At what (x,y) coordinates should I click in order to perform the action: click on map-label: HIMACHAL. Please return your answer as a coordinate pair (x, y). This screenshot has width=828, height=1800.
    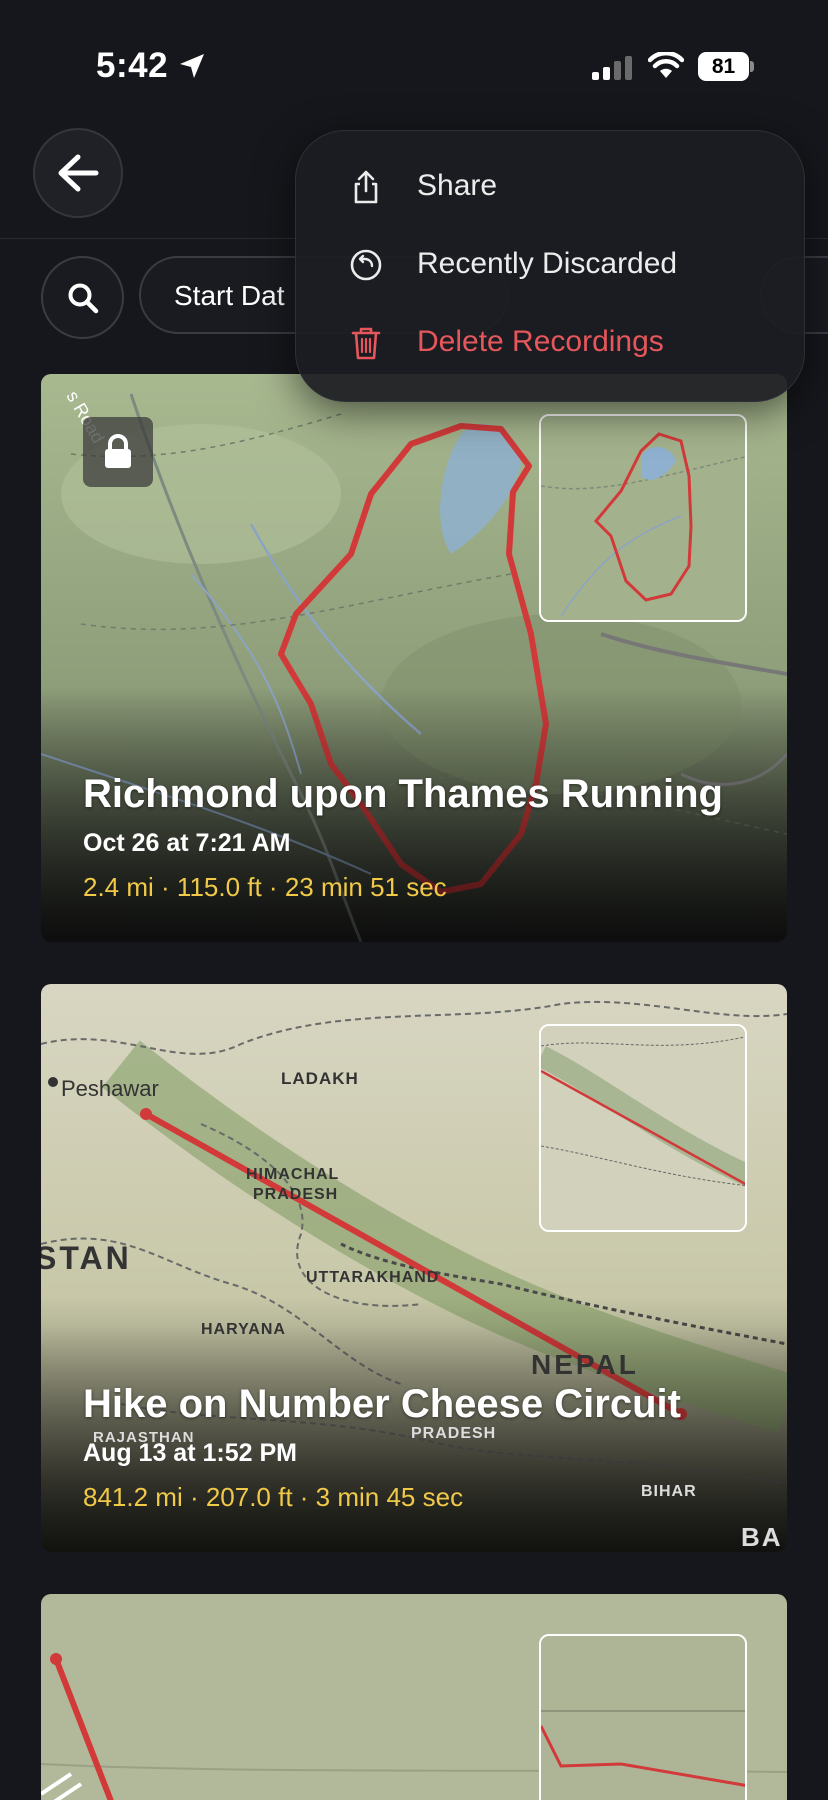
    Looking at the image, I should click on (292, 1174).